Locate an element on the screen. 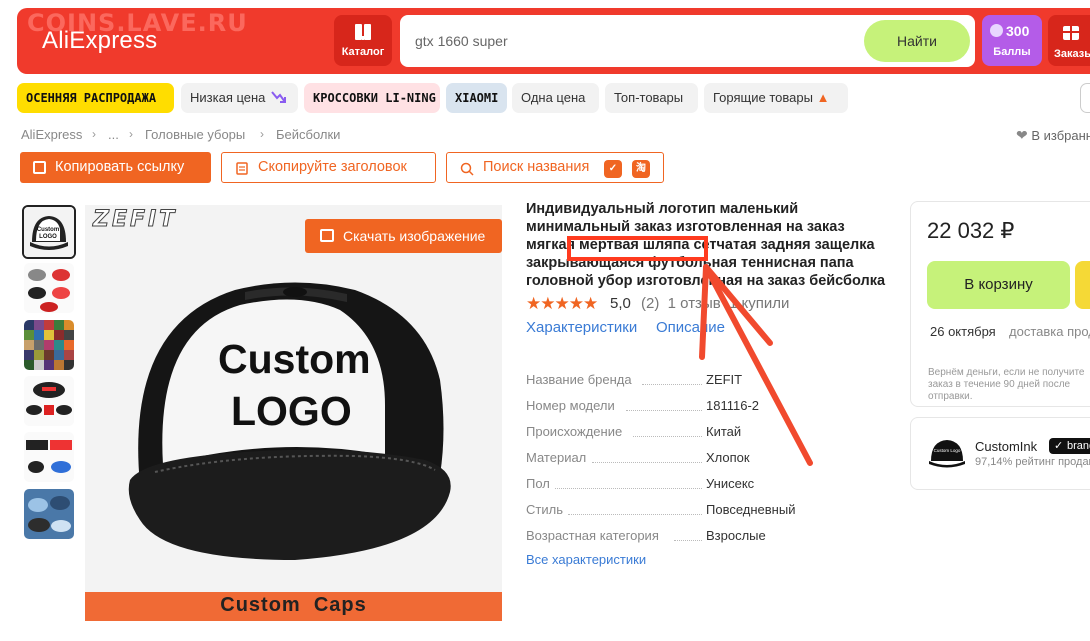 The image size is (1090, 641). annotation-arrow-icon is located at coordinates (756, 365).